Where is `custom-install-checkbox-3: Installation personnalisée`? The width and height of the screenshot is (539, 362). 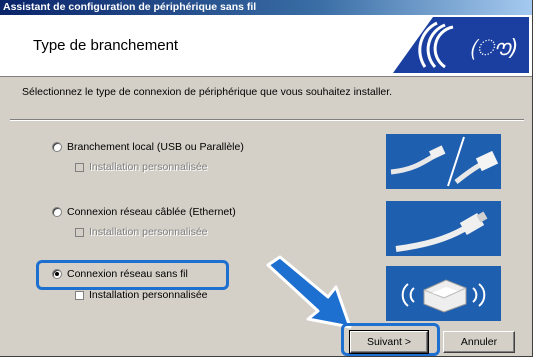 custom-install-checkbox-3: Installation personnalisée is located at coordinates (141, 295).